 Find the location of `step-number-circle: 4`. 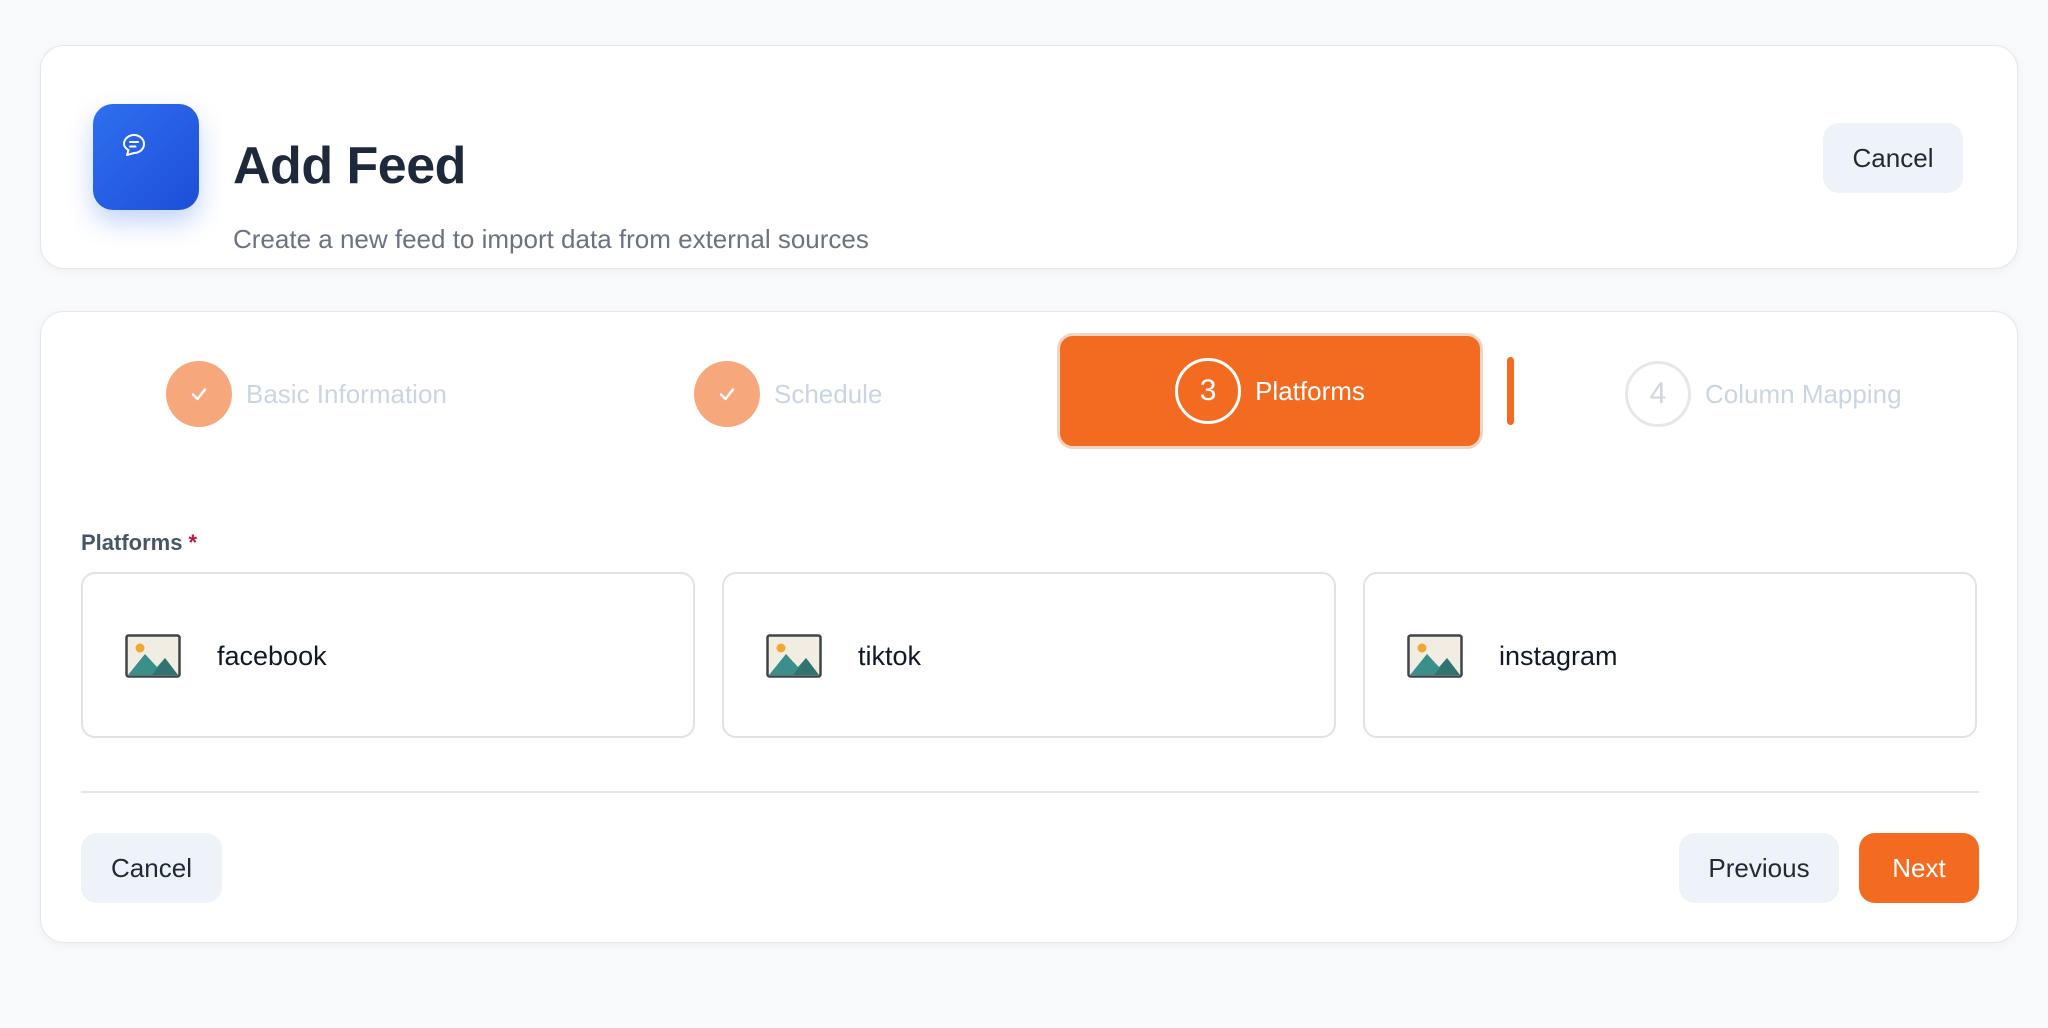

step-number-circle: 4 is located at coordinates (1658, 394).